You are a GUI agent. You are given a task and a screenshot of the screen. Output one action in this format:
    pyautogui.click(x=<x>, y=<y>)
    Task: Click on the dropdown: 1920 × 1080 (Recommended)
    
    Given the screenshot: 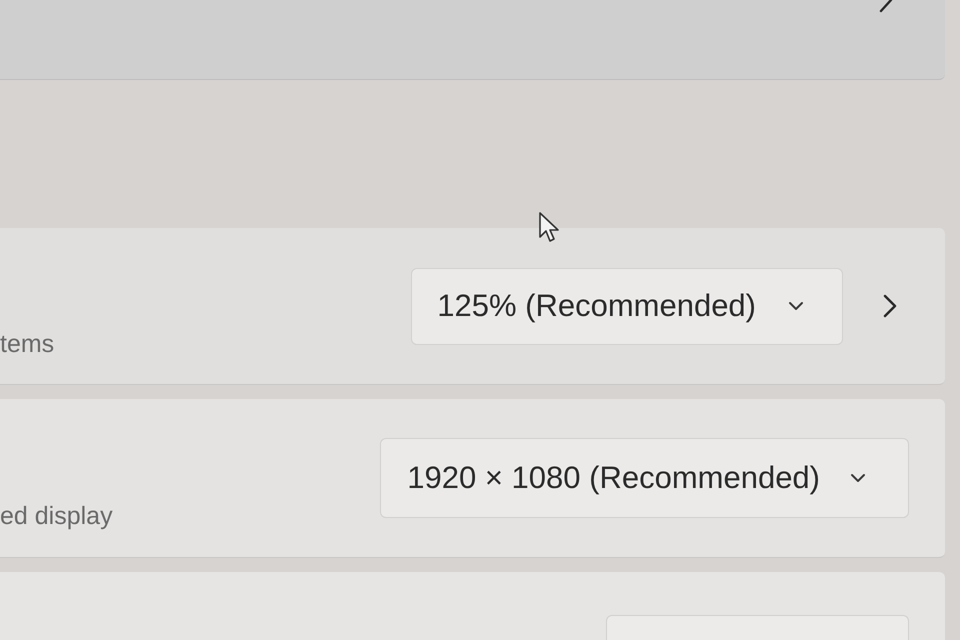 What is the action you would take?
    pyautogui.click(x=644, y=478)
    